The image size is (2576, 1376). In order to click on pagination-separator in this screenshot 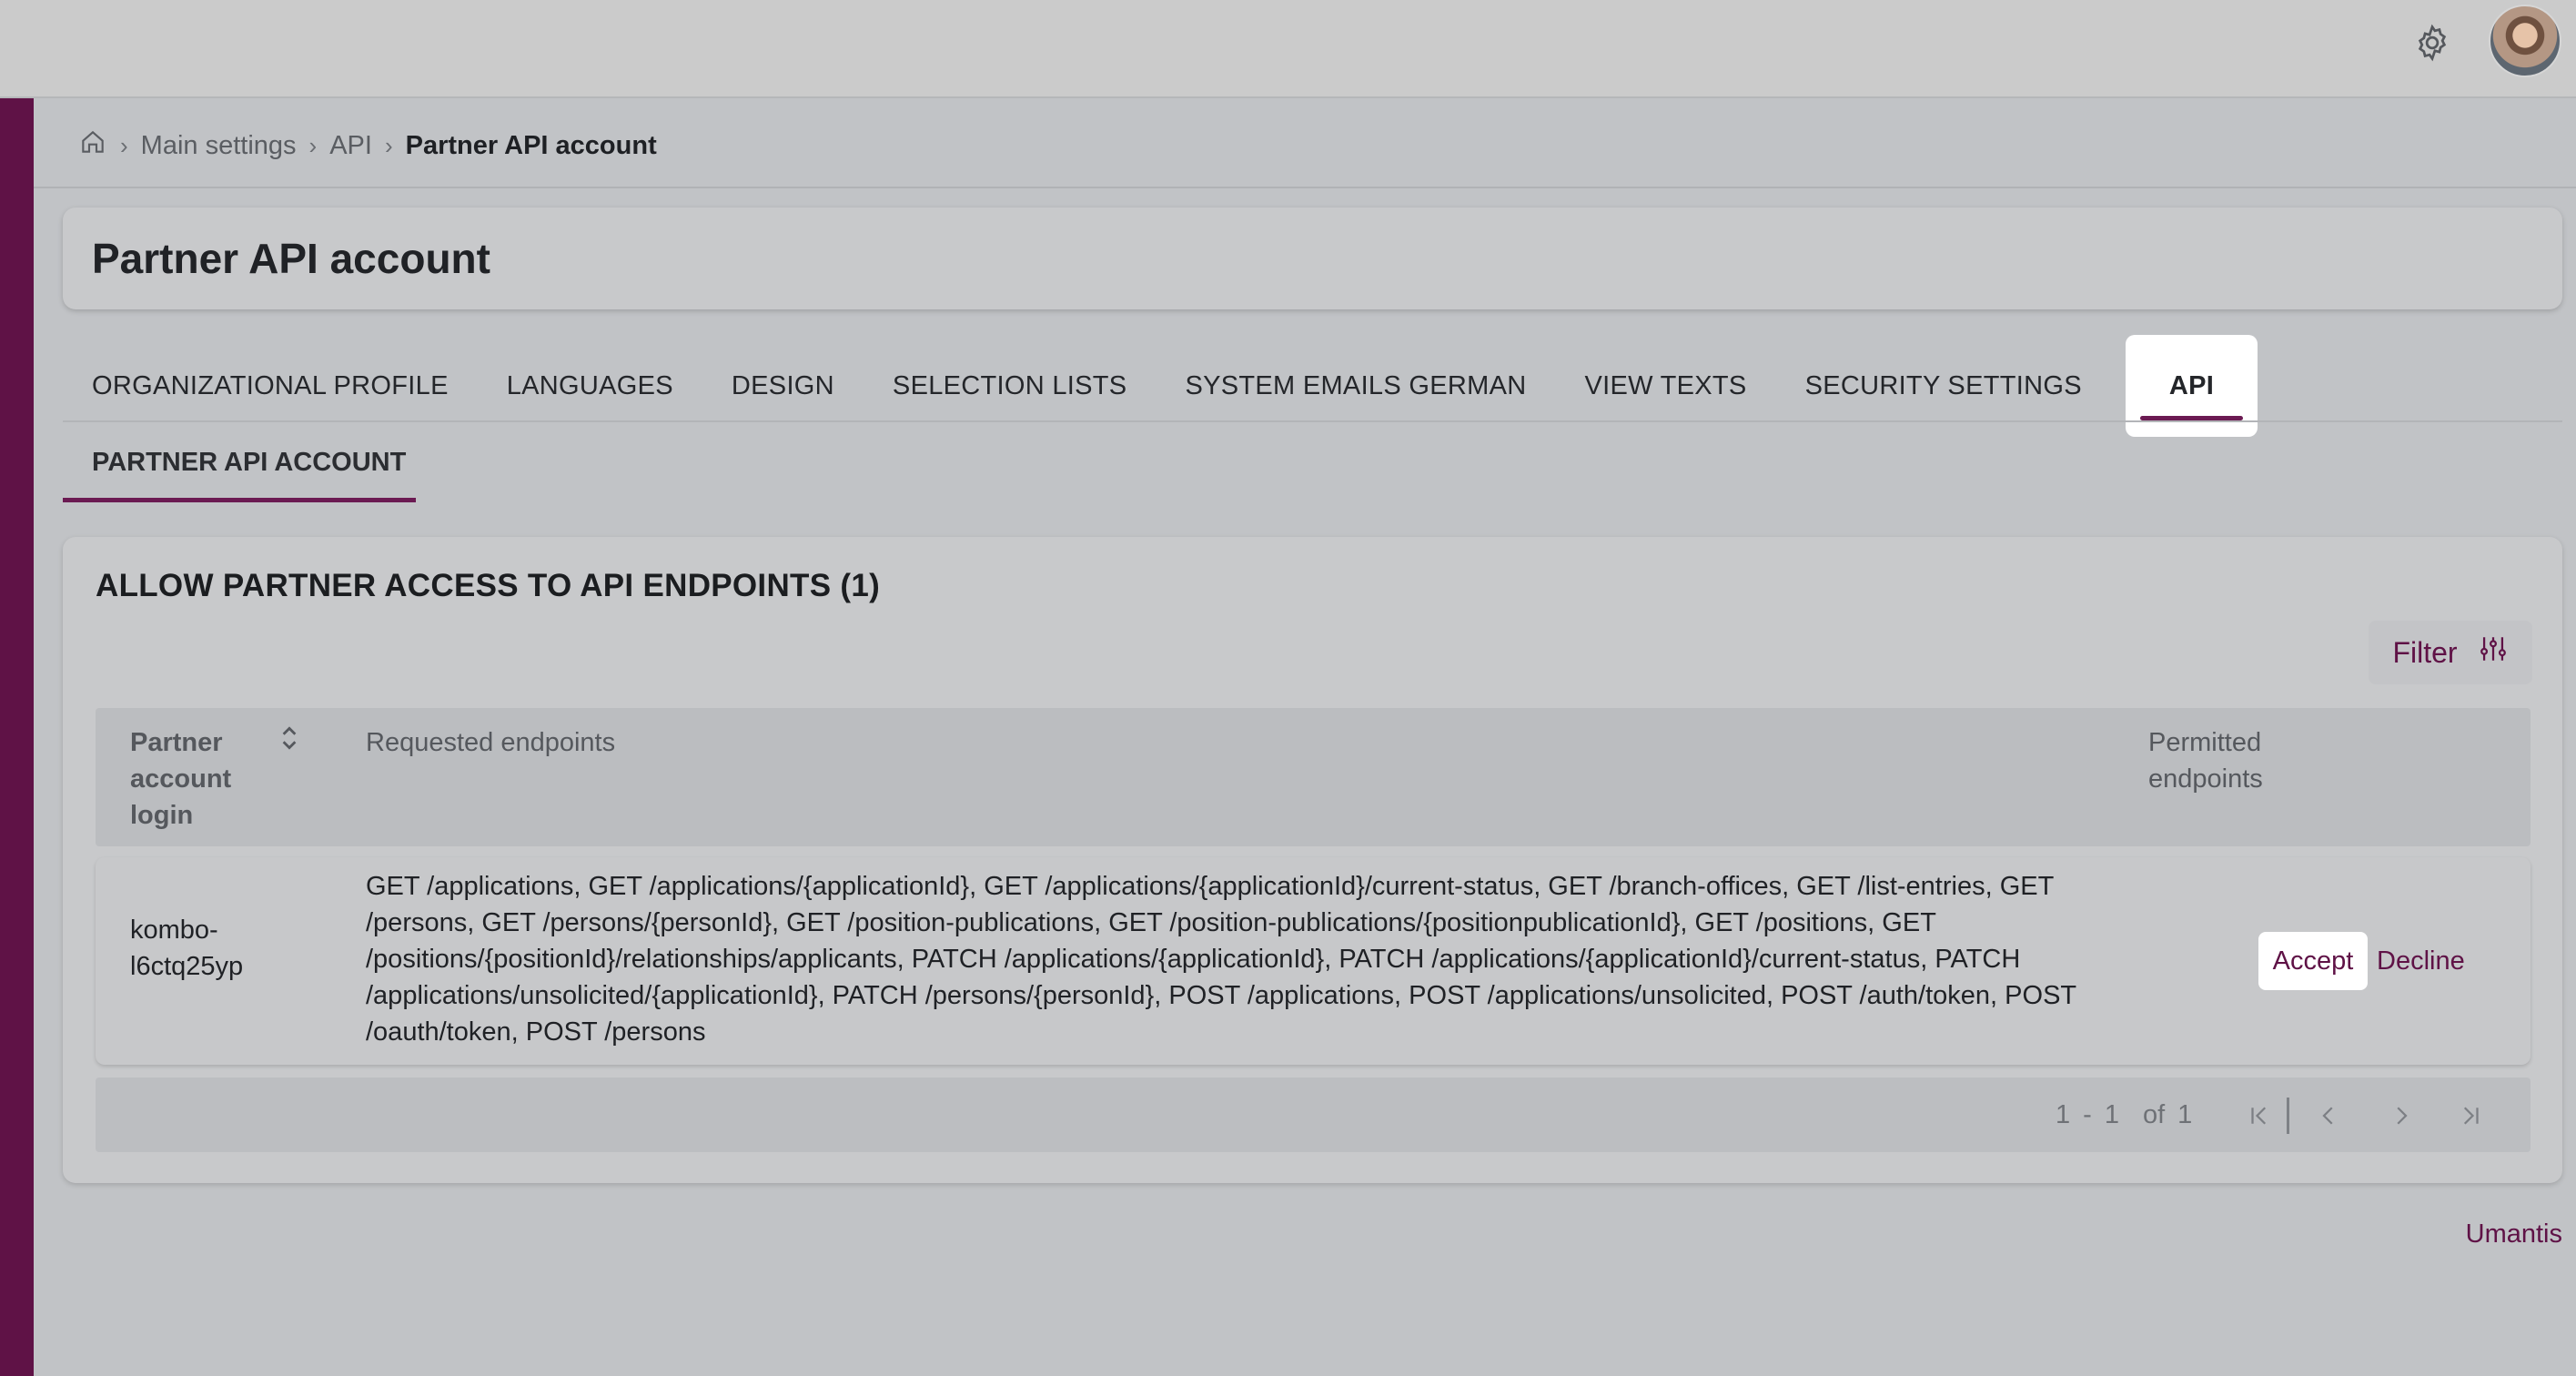, I will do `click(2288, 1116)`.